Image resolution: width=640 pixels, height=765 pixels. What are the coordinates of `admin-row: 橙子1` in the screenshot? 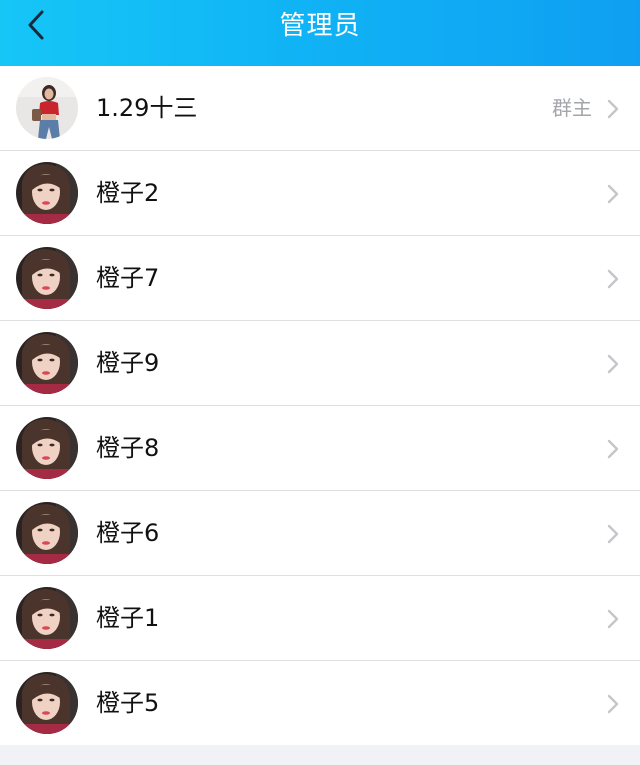 It's located at (320, 618).